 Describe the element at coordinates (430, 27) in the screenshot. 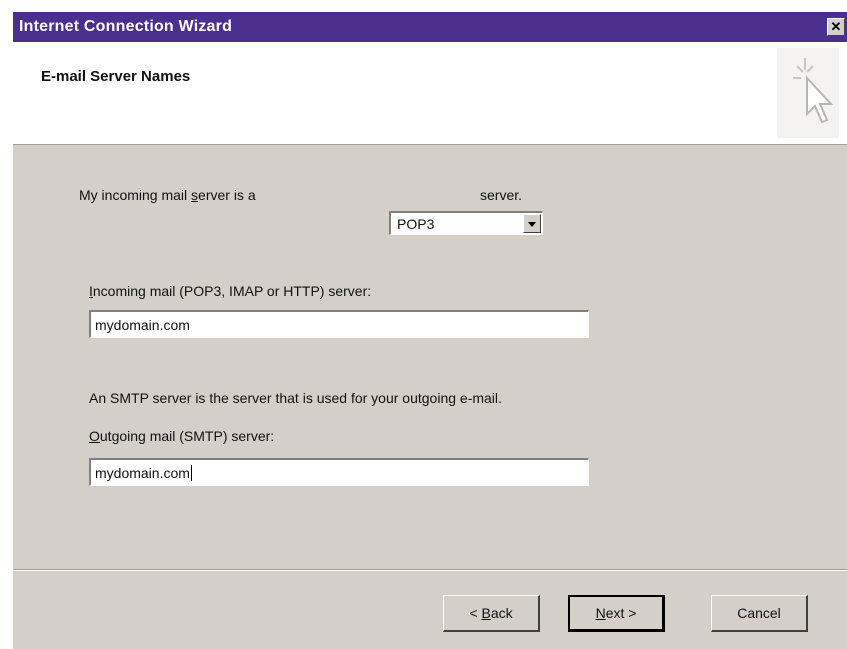

I see `title-bar: Internet Connection Wizard ✕` at that location.